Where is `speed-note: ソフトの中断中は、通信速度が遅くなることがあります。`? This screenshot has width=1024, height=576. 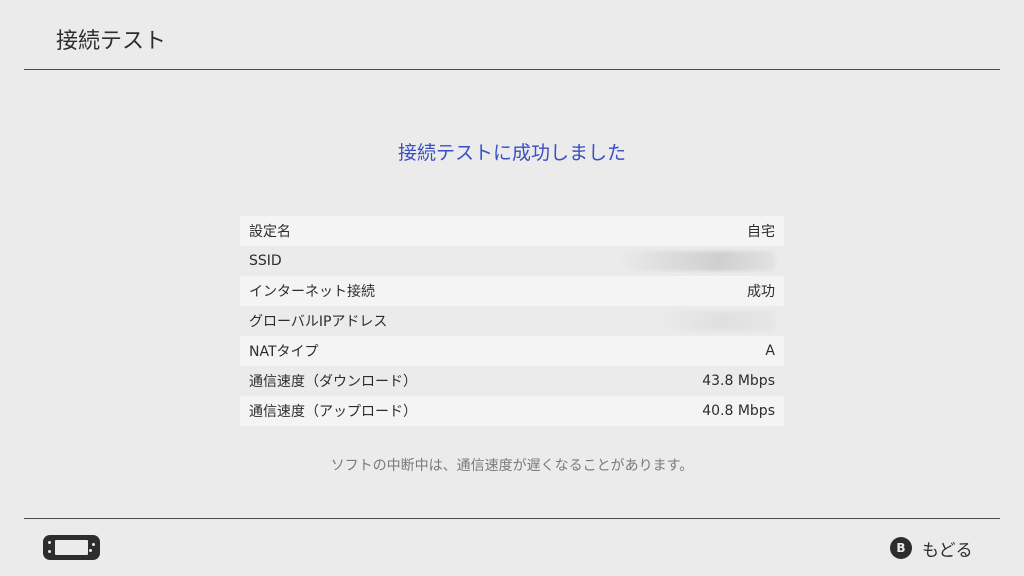
speed-note: ソフトの中断中は、通信速度が遅くなることがあります。 is located at coordinates (512, 466).